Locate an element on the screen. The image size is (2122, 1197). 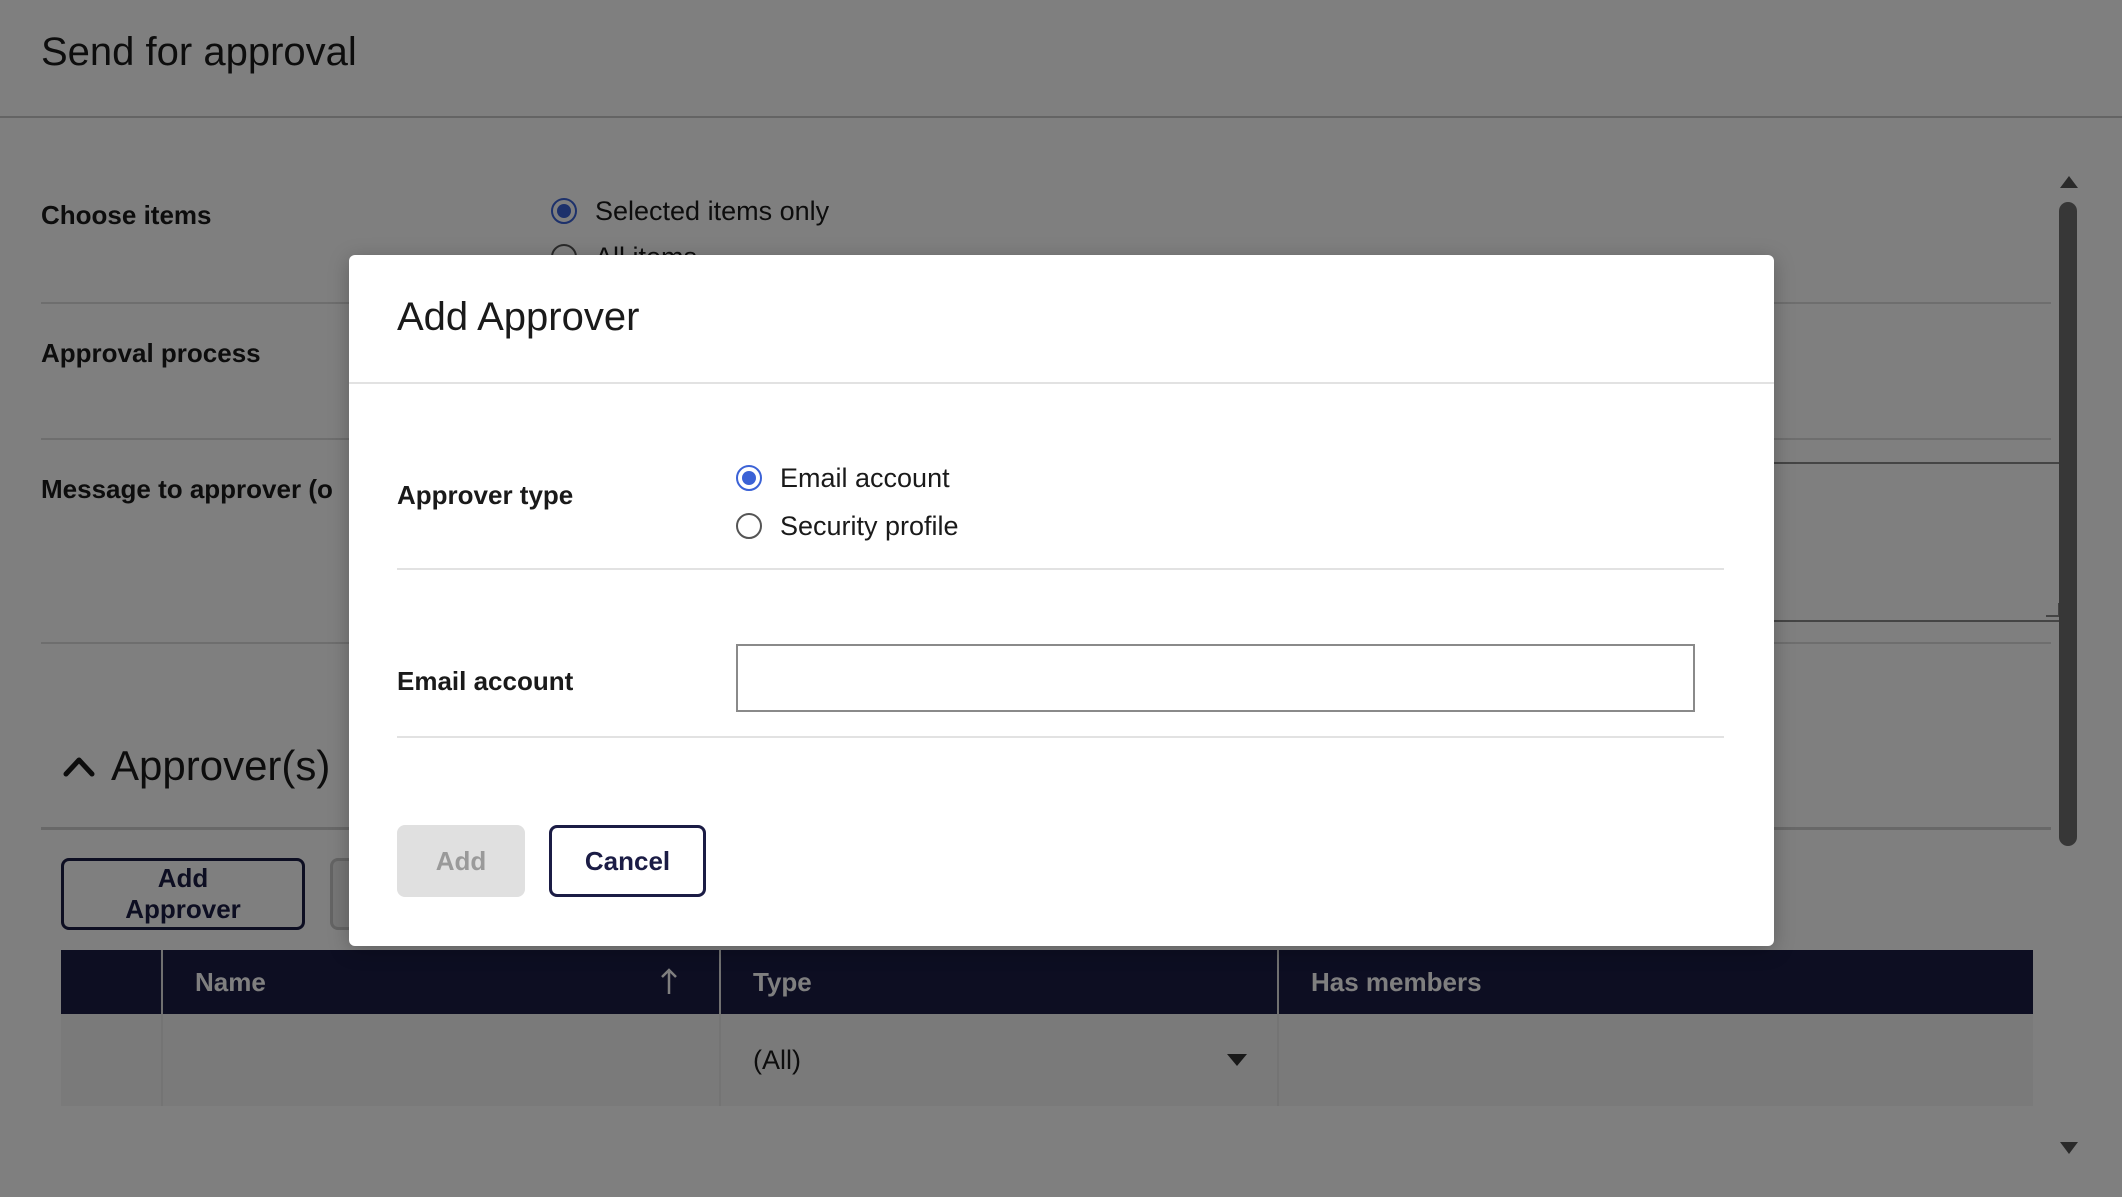
radio-label: Security profile is located at coordinates (869, 525).